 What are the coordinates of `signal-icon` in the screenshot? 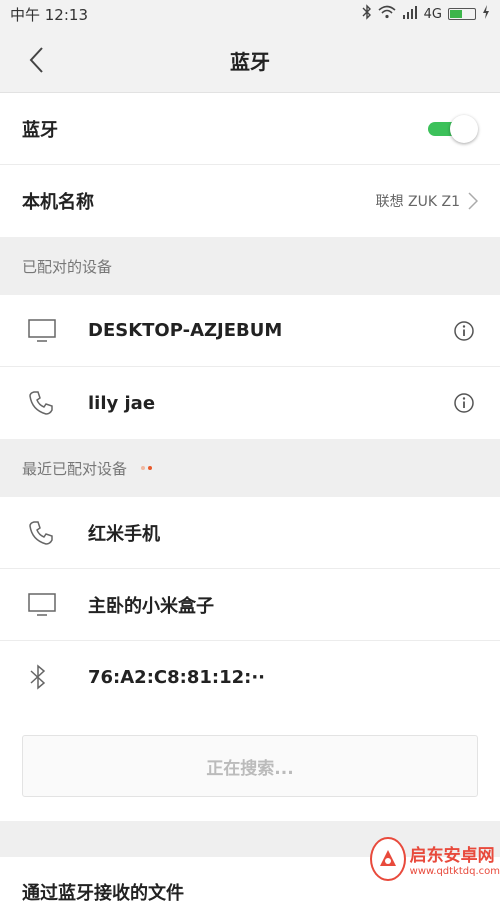 It's located at (410, 14).